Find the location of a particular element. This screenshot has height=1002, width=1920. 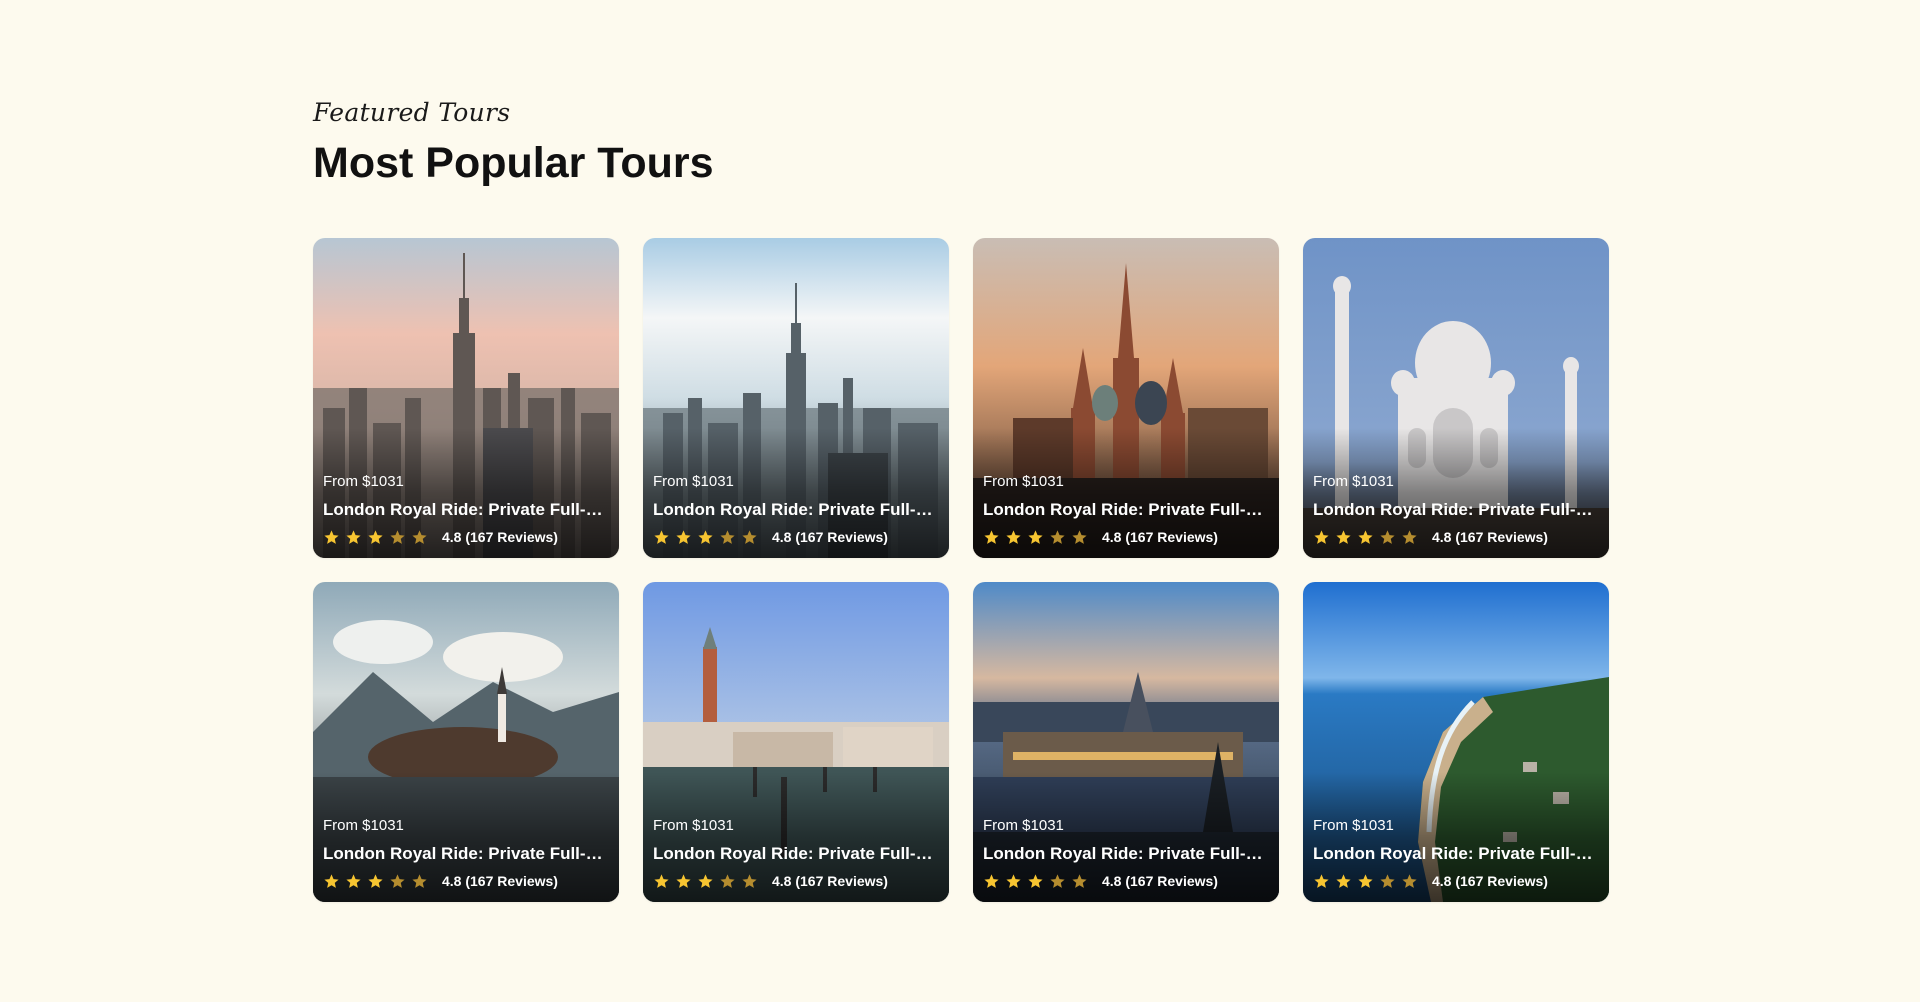

section-heading: Most Popular Tours is located at coordinates (513, 163).